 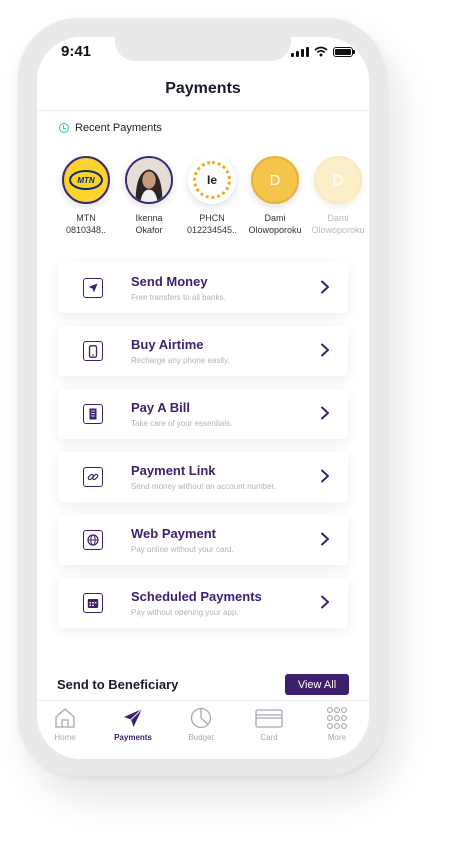 I want to click on calendar-icon, so click(x=93, y=603).